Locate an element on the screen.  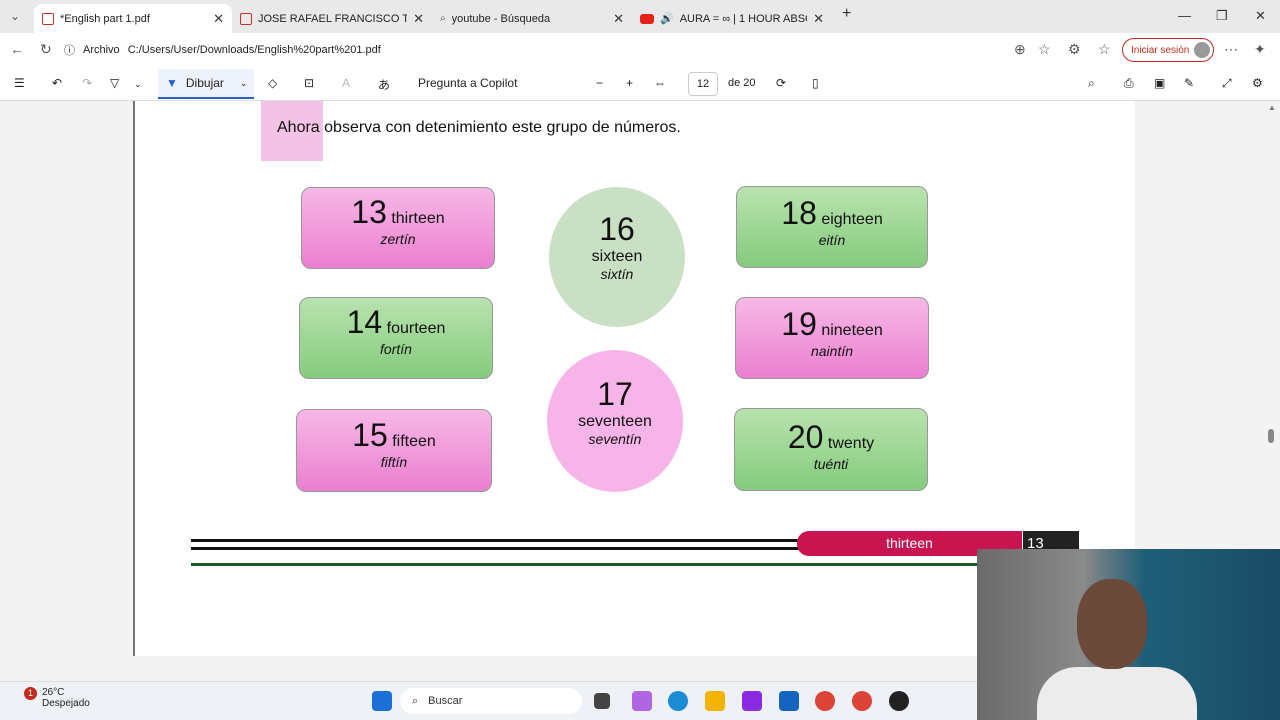
save-icon: ▣ is located at coordinates (1159, 83).